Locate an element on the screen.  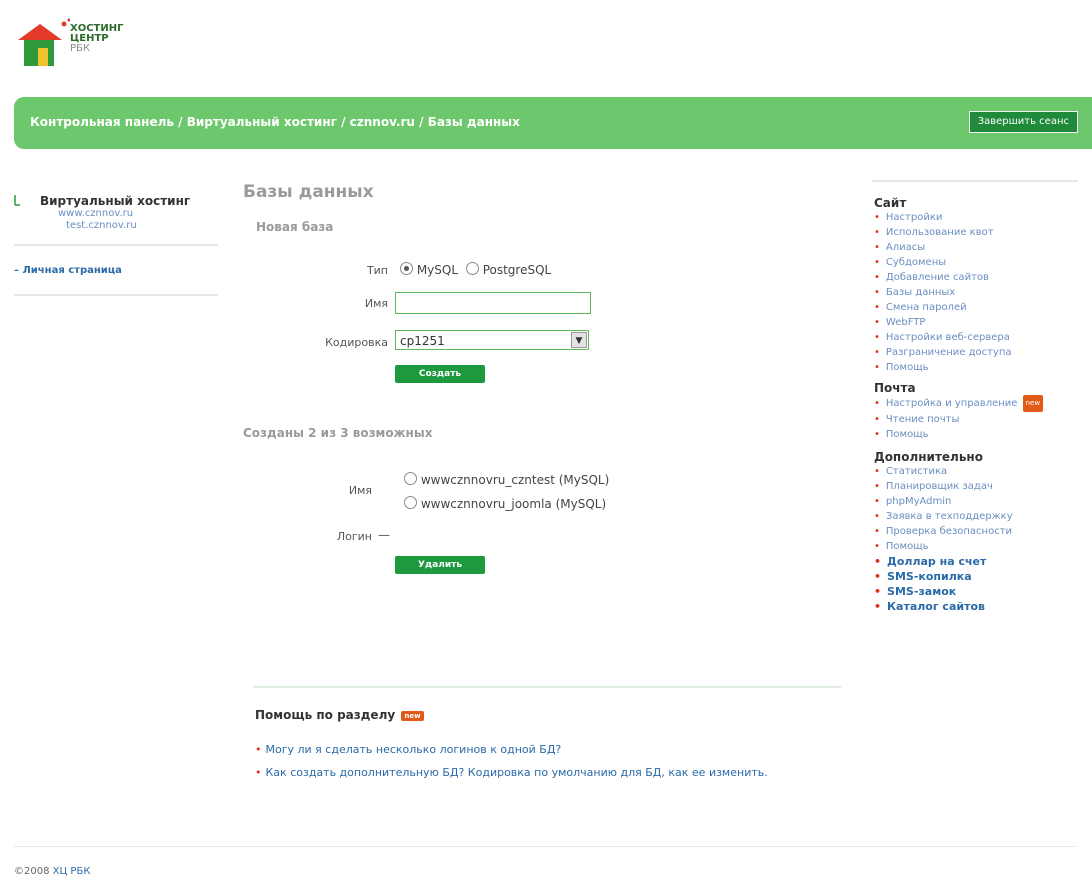
logo: ХОСТИНГ ЦЕНТР РБК is located at coordinates (84, 43).